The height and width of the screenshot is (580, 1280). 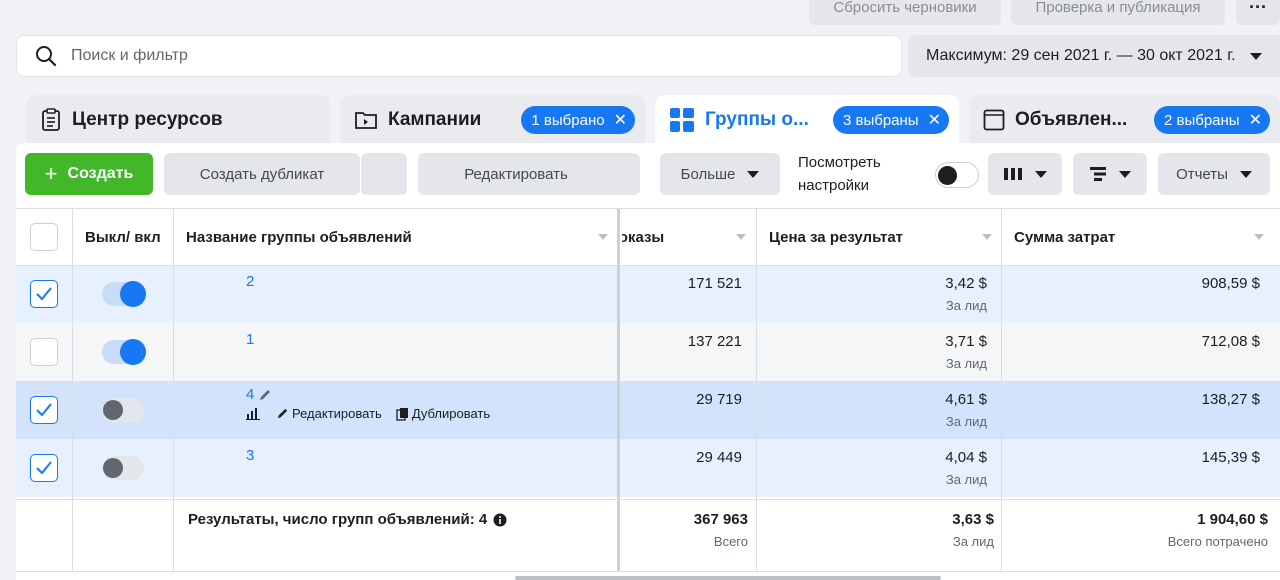 What do you see at coordinates (648, 468) in the screenshot?
I see `table-row: 3 29 449 4,04 $ За лид 145,39 $` at bounding box center [648, 468].